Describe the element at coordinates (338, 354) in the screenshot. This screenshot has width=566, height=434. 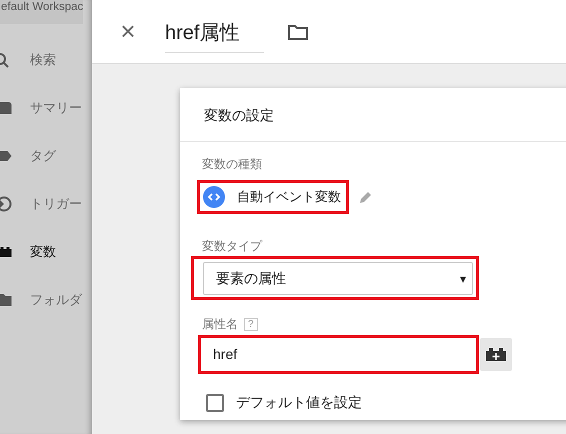
I see `input-field: href` at that location.